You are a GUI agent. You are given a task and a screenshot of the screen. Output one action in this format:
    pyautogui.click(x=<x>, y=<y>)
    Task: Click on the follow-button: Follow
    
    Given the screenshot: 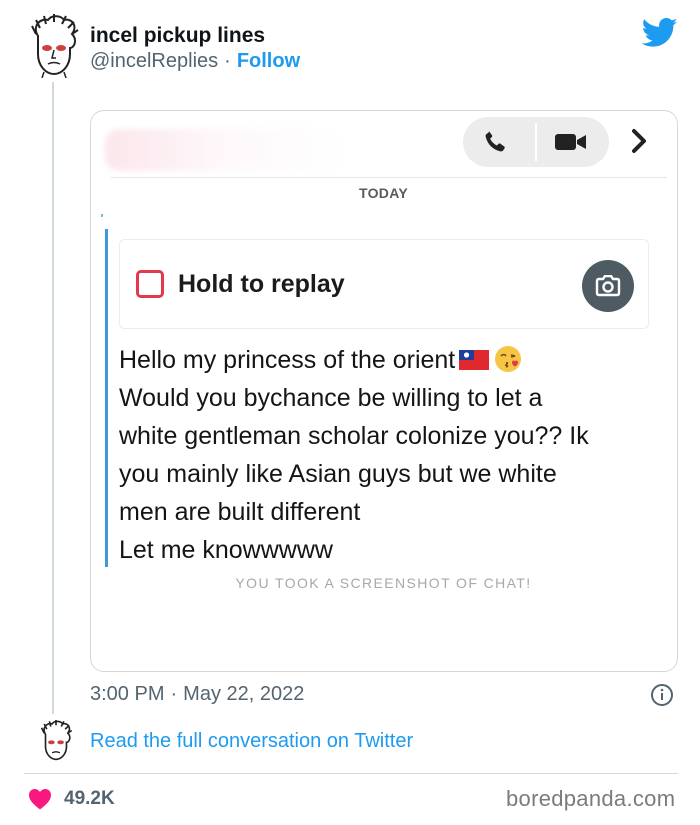 What is the action you would take?
    pyautogui.click(x=268, y=61)
    